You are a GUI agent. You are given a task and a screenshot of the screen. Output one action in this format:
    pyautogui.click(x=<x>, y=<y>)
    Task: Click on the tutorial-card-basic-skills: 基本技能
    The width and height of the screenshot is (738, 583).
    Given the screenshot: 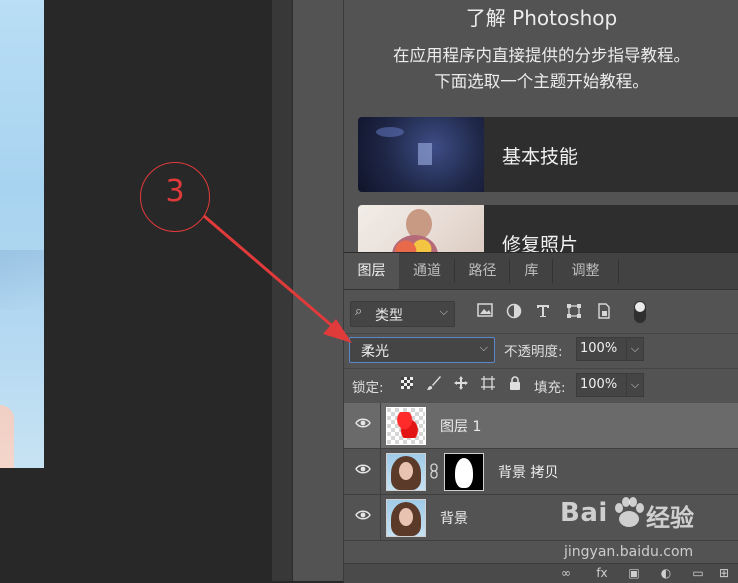 What is the action you would take?
    pyautogui.click(x=548, y=154)
    